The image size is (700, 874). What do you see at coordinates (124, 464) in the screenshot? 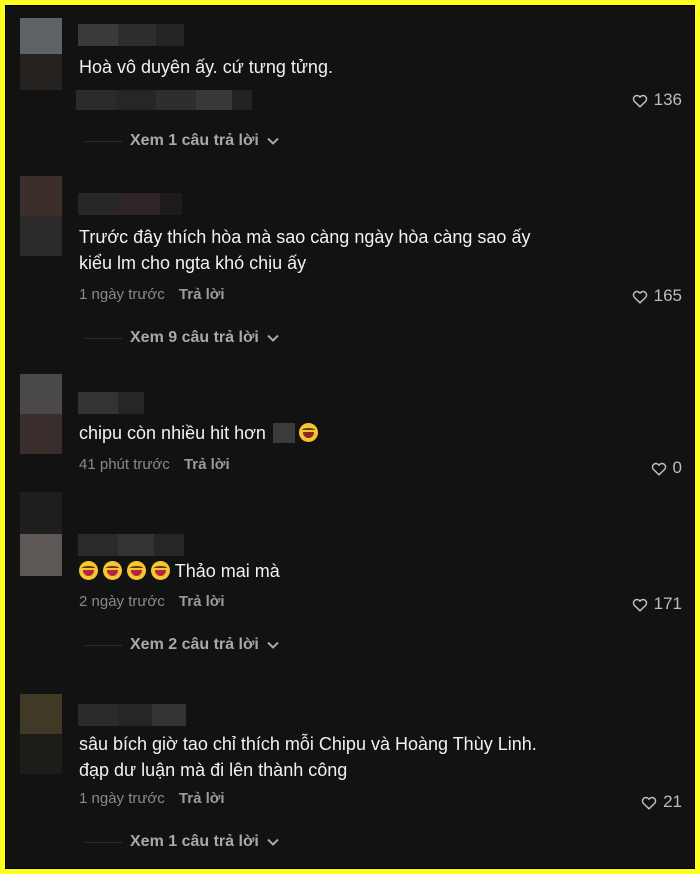
I see `comment-time: 41 phút trước` at bounding box center [124, 464].